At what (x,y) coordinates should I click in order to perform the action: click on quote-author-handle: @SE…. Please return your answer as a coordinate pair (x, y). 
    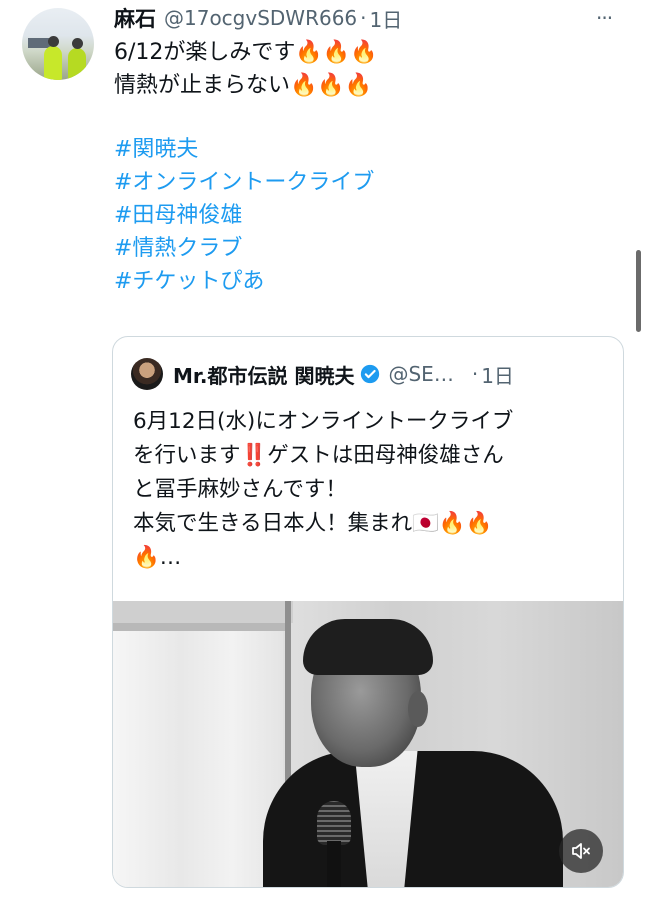
    Looking at the image, I should click on (420, 374).